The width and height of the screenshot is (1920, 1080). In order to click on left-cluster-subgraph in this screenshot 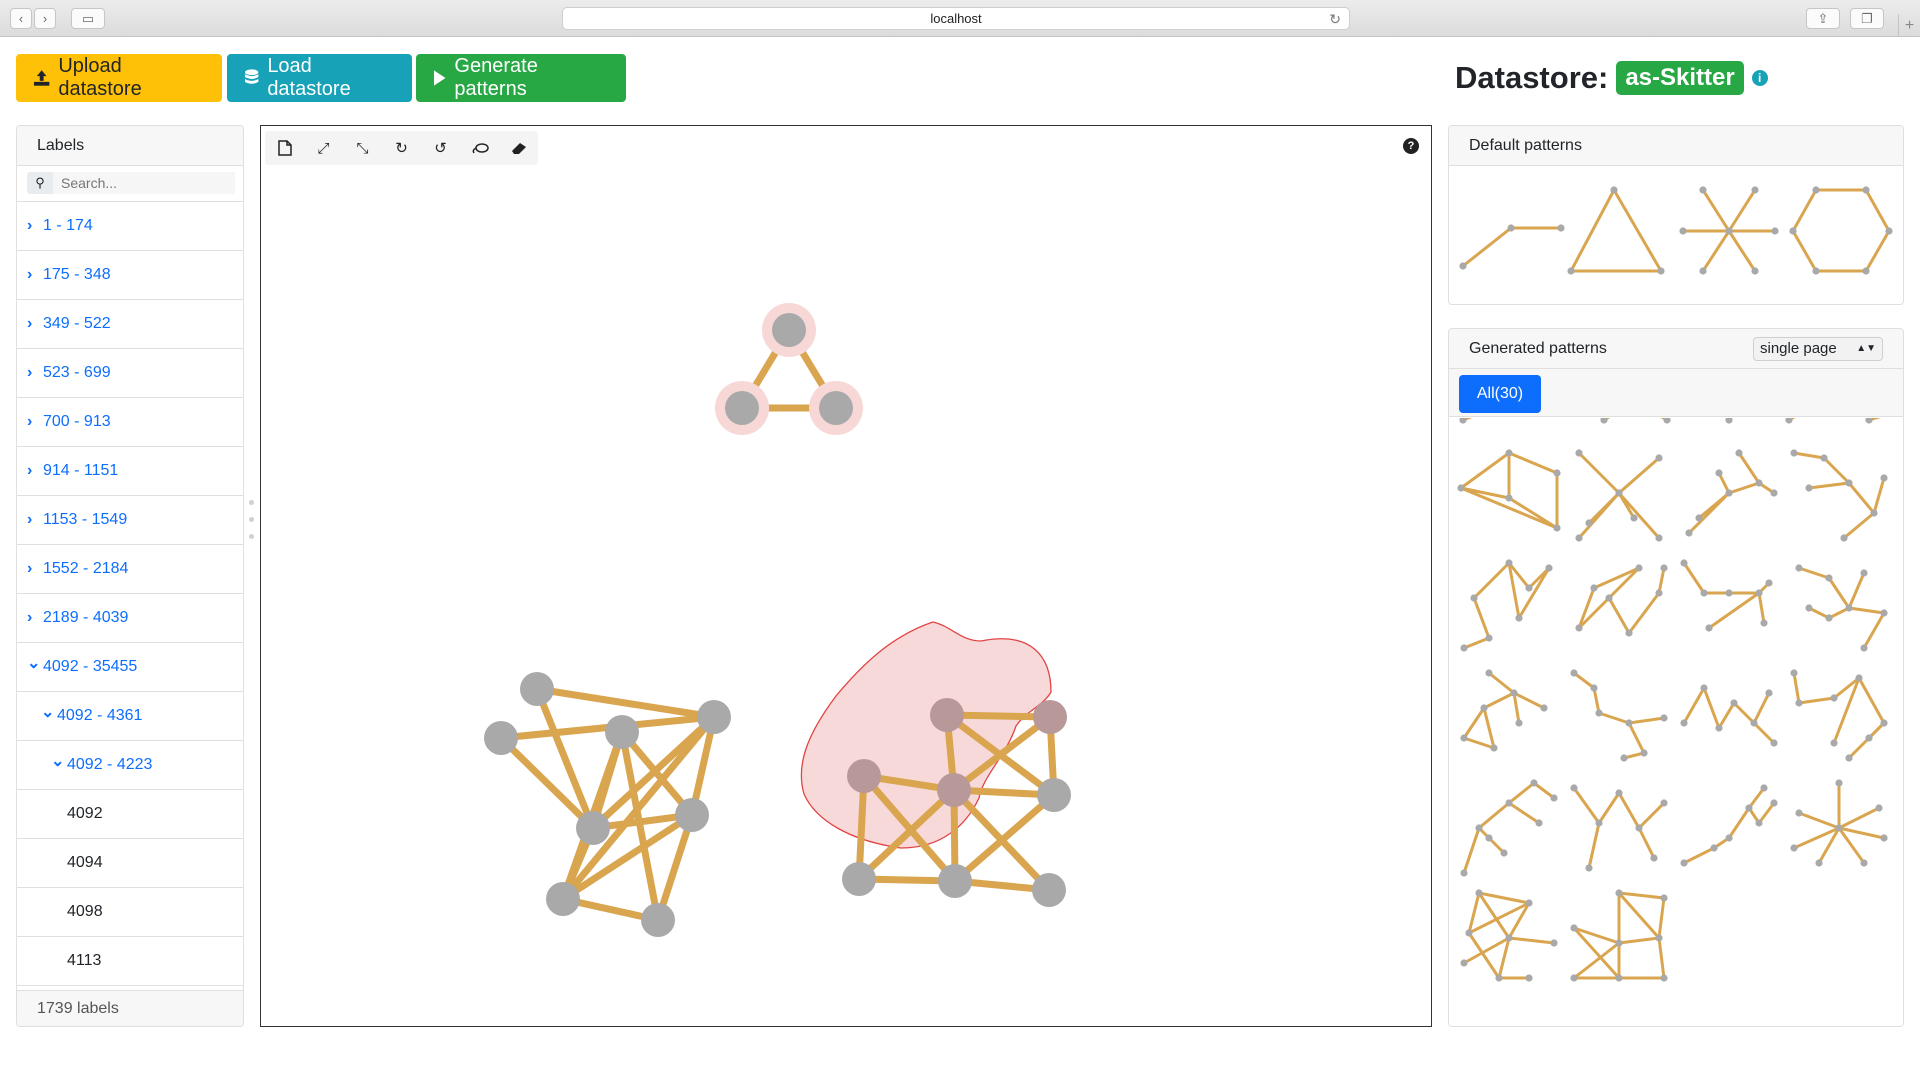, I will do `click(607, 804)`.